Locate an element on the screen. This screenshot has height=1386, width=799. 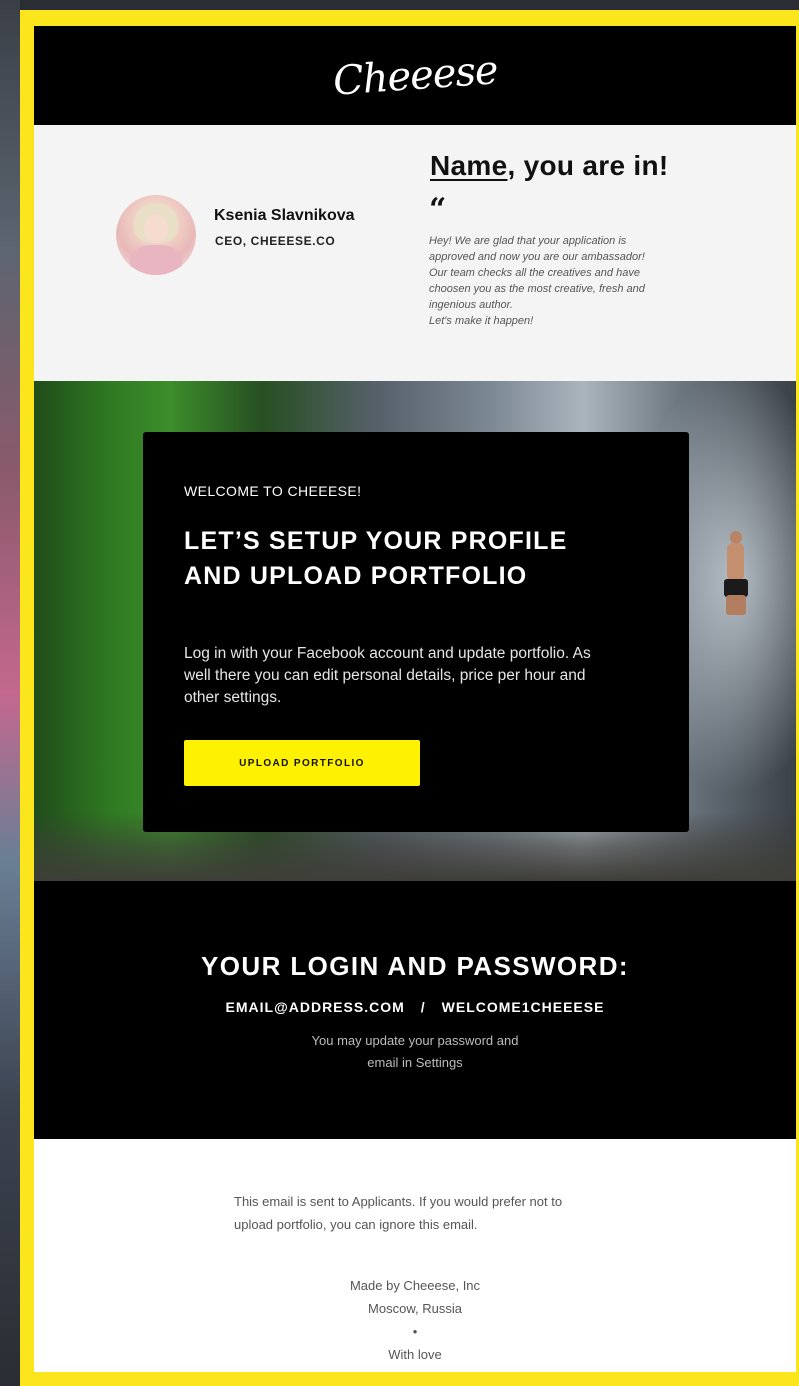
login-password: WELCOME1CHEEESE is located at coordinates (523, 1007).